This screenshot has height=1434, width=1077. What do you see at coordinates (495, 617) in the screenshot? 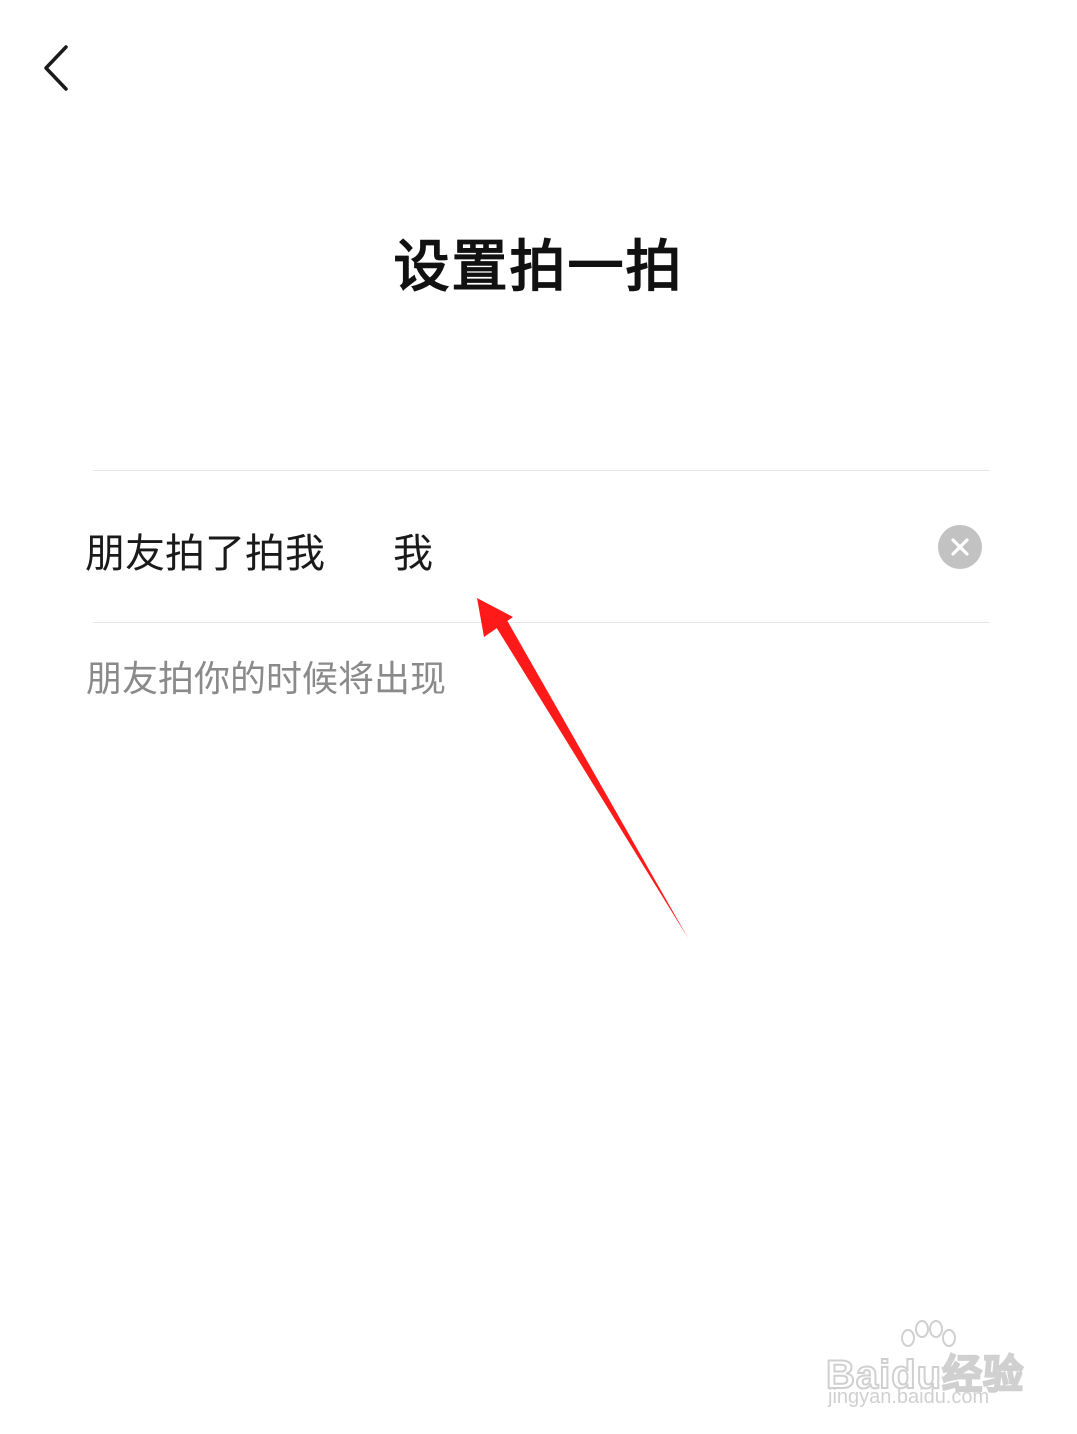
I see `arrow-head` at bounding box center [495, 617].